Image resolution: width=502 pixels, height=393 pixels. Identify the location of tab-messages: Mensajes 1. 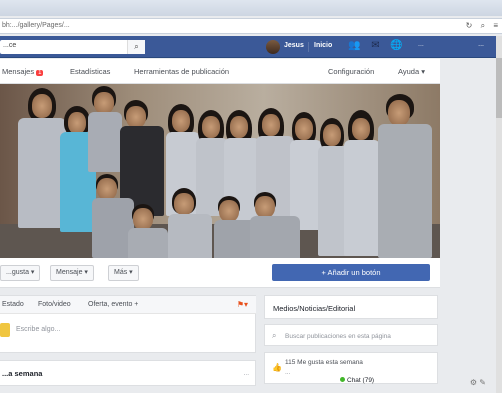
(23, 71).